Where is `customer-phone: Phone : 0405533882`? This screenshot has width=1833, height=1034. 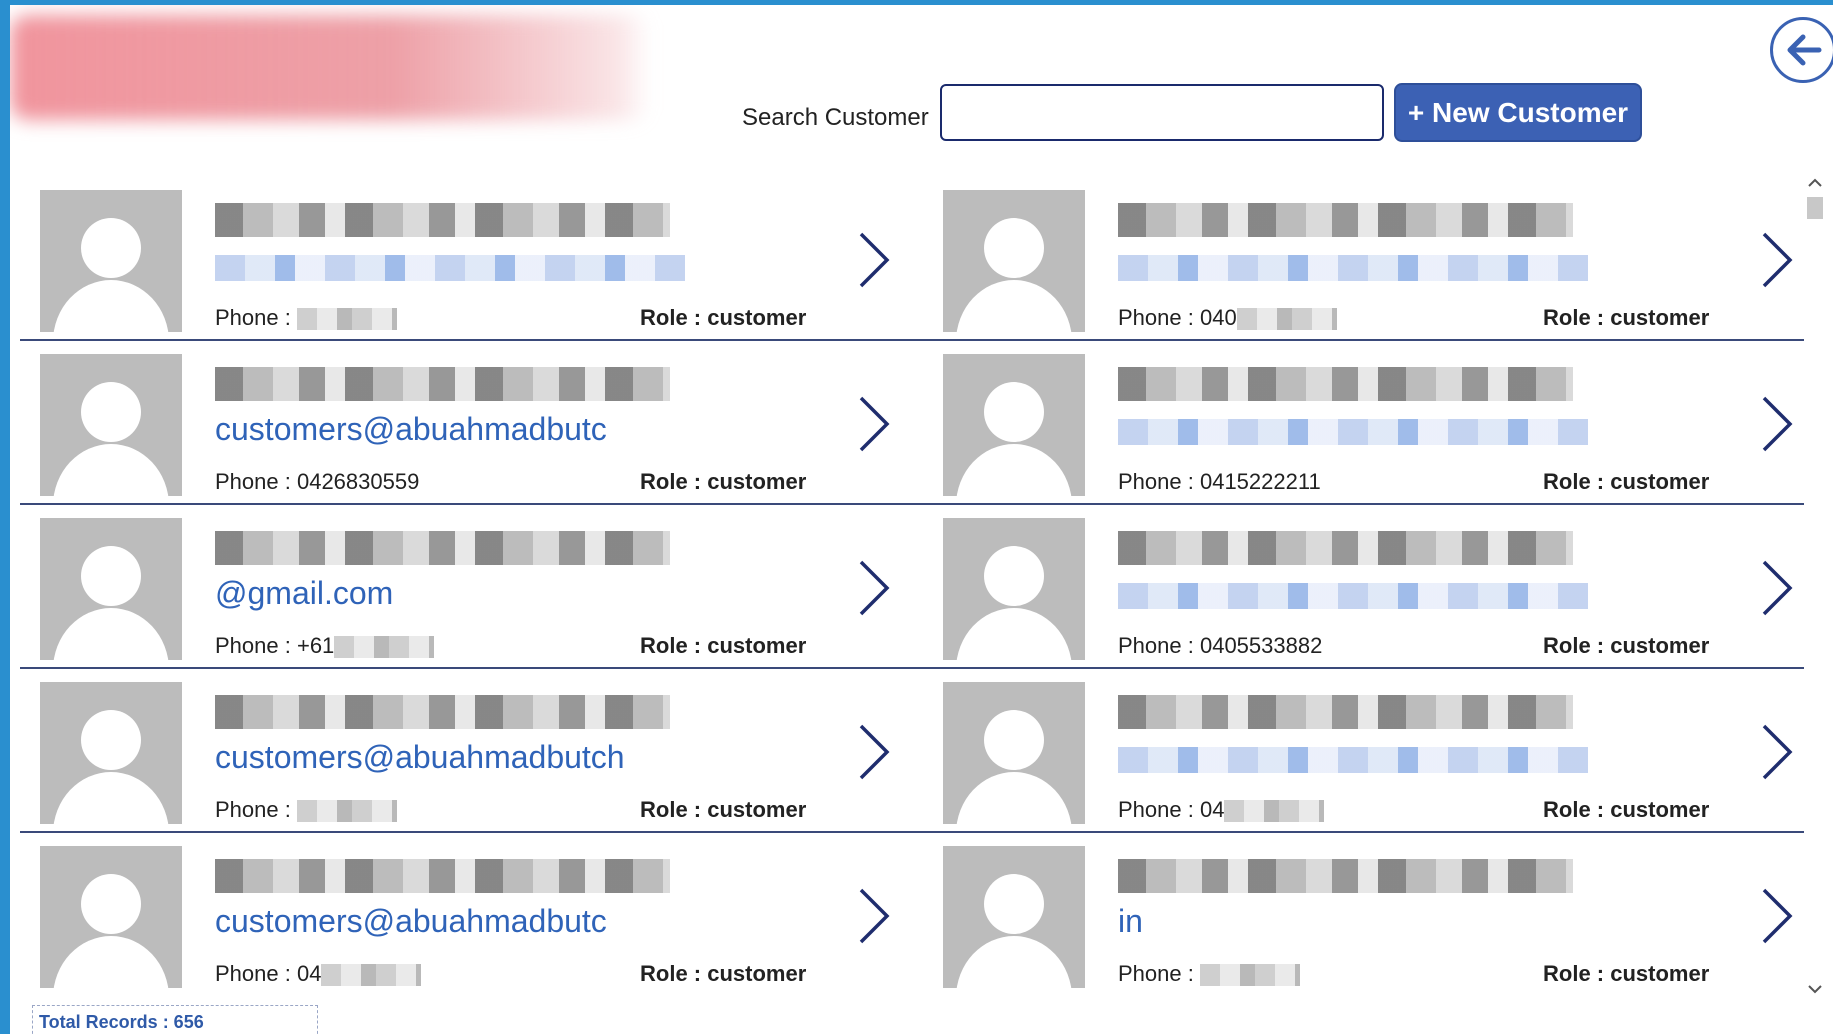 customer-phone: Phone : 0405533882 is located at coordinates (1220, 646).